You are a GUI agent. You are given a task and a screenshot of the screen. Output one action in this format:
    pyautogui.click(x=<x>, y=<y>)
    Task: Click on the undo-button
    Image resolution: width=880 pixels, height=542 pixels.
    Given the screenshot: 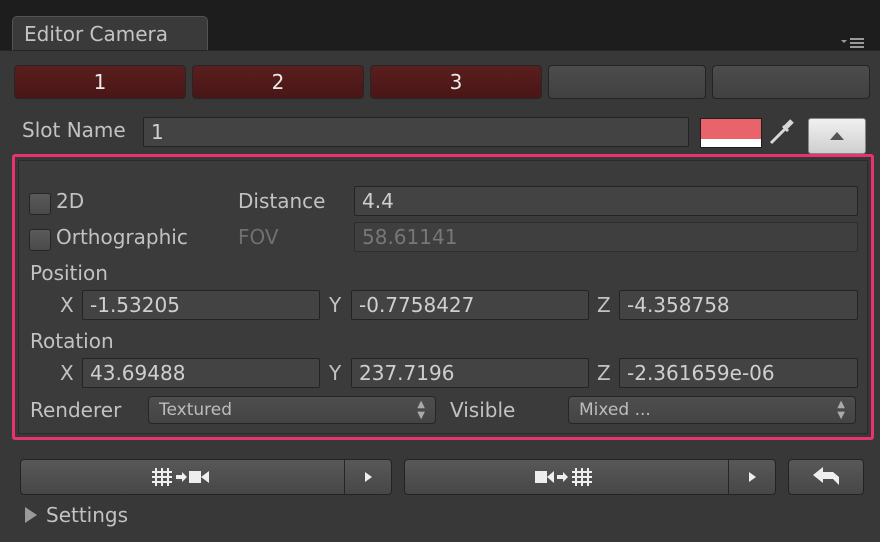 What is the action you would take?
    pyautogui.click(x=826, y=477)
    